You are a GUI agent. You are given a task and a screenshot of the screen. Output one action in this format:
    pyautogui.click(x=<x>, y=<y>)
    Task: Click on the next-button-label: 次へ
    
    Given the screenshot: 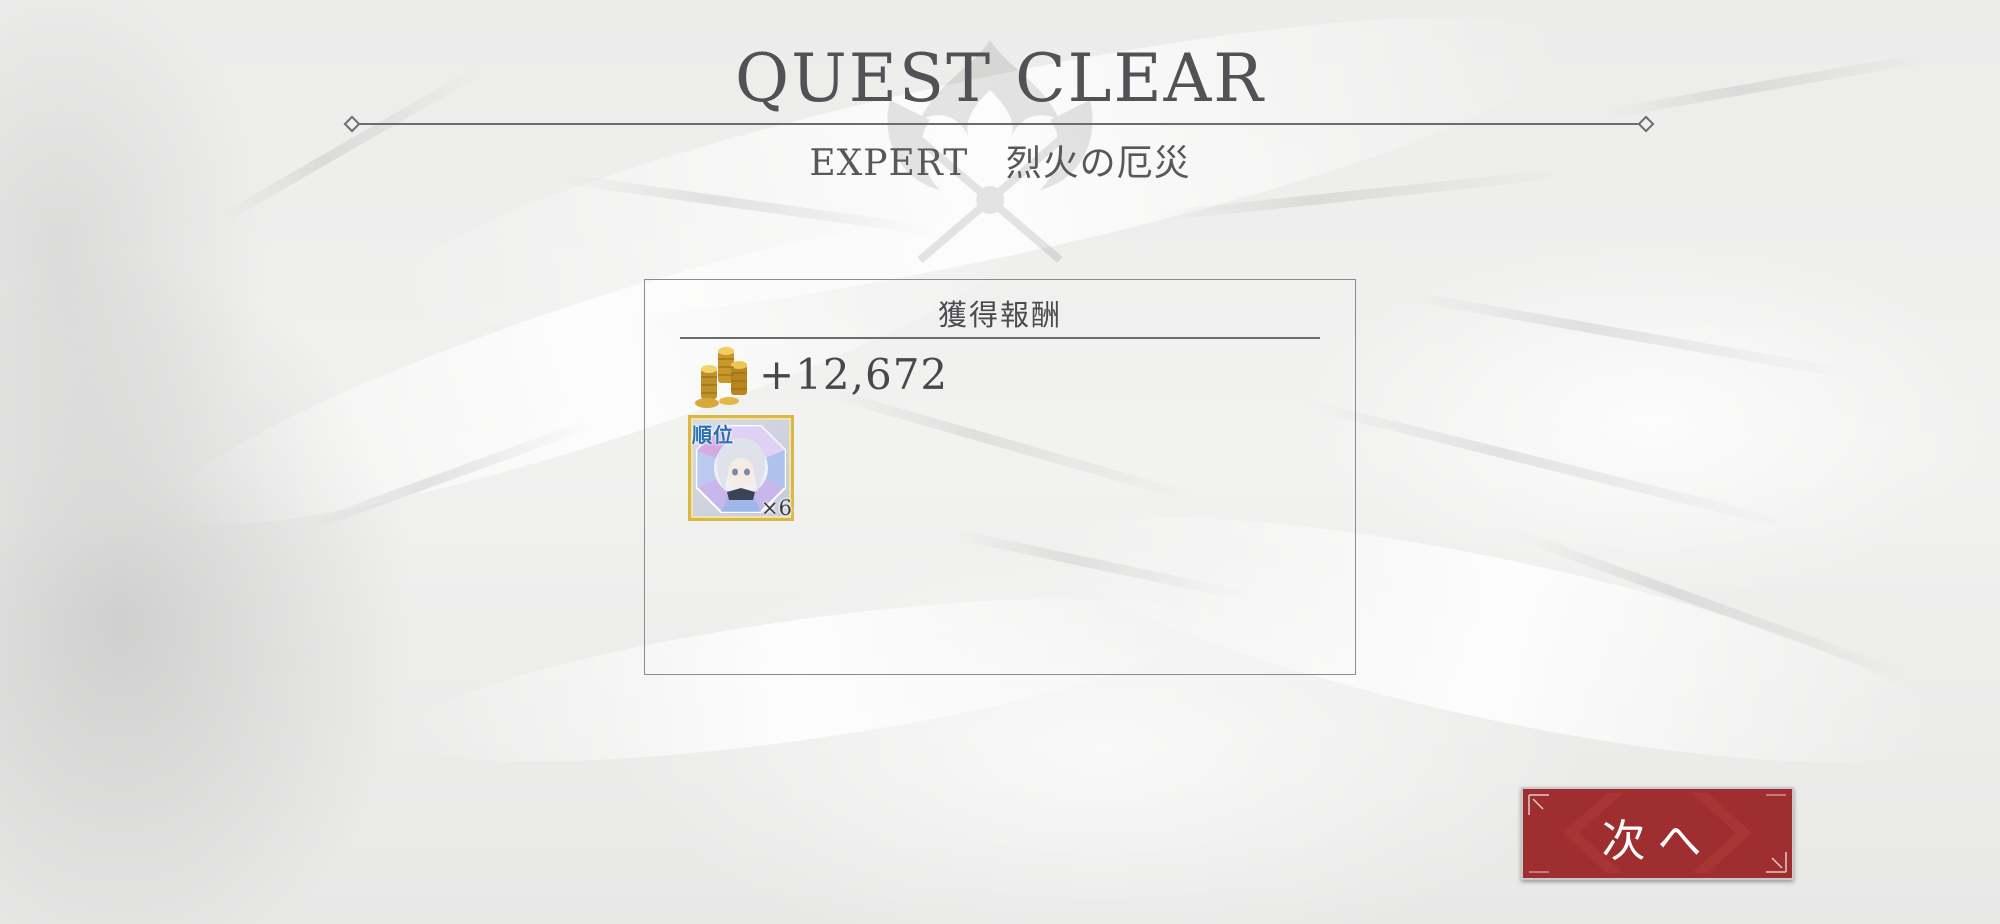 What is the action you would take?
    pyautogui.click(x=1657, y=841)
    